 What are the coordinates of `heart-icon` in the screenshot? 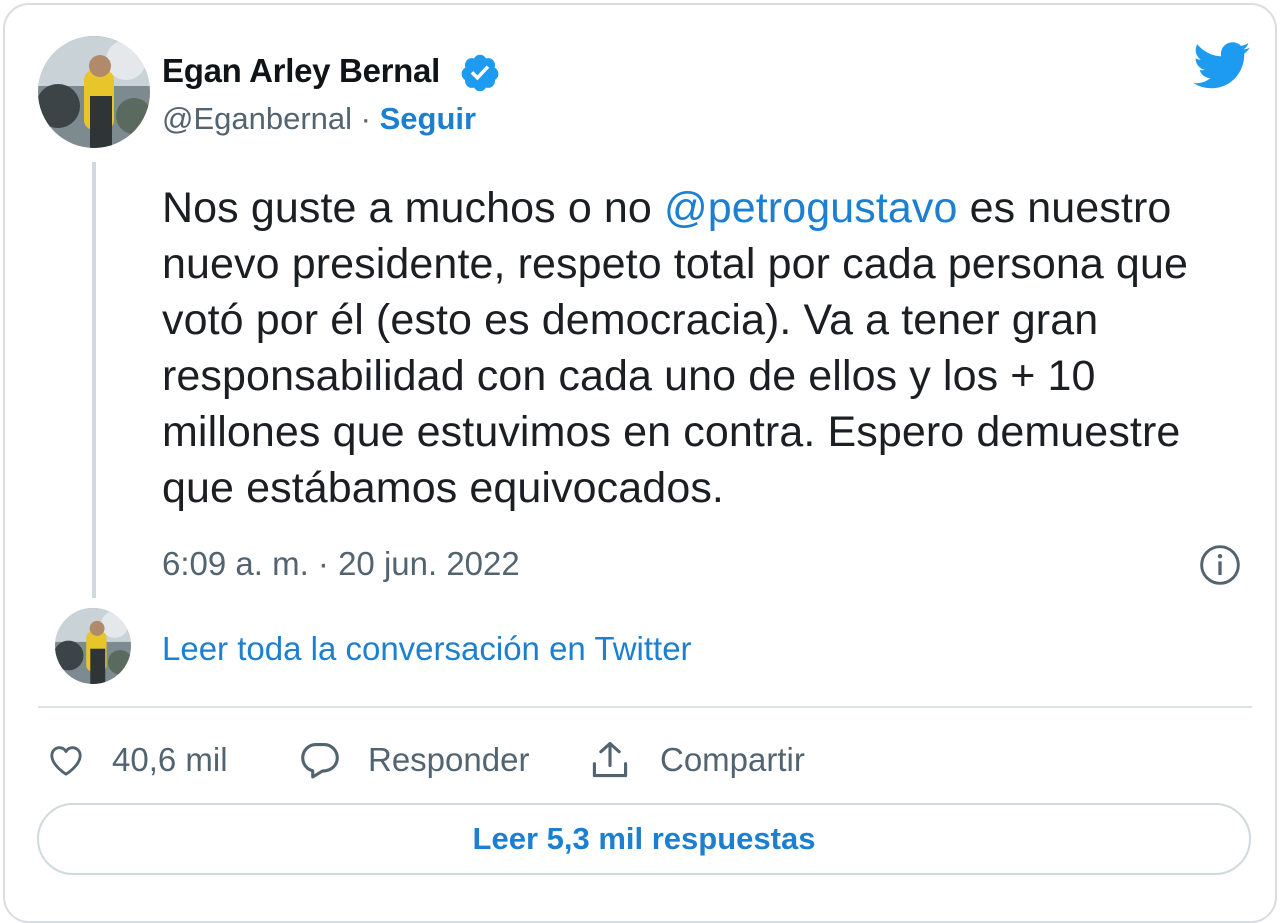 It's located at (66, 761).